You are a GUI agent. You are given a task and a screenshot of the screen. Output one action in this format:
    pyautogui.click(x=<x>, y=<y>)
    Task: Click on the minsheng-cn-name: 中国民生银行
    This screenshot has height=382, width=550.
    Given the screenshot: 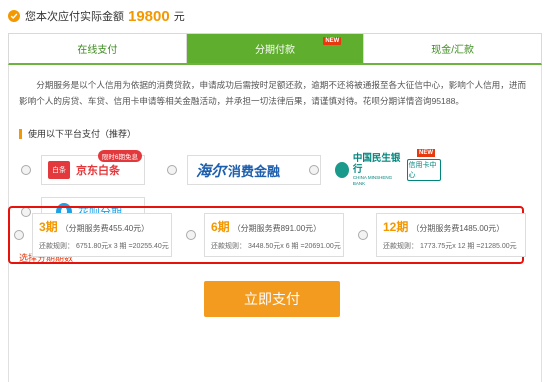 What is the action you would take?
    pyautogui.click(x=376, y=164)
    